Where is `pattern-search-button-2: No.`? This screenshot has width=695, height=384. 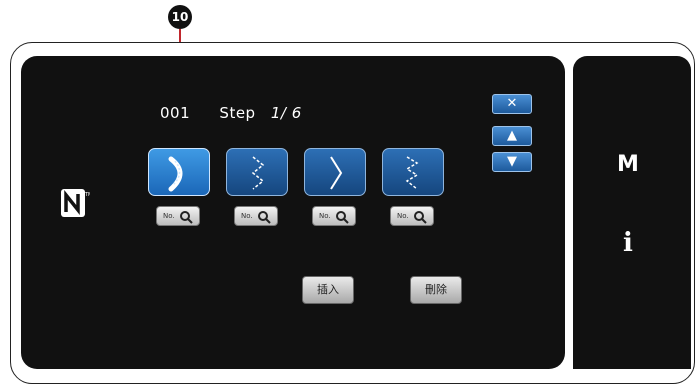 pattern-search-button-2: No. is located at coordinates (256, 216).